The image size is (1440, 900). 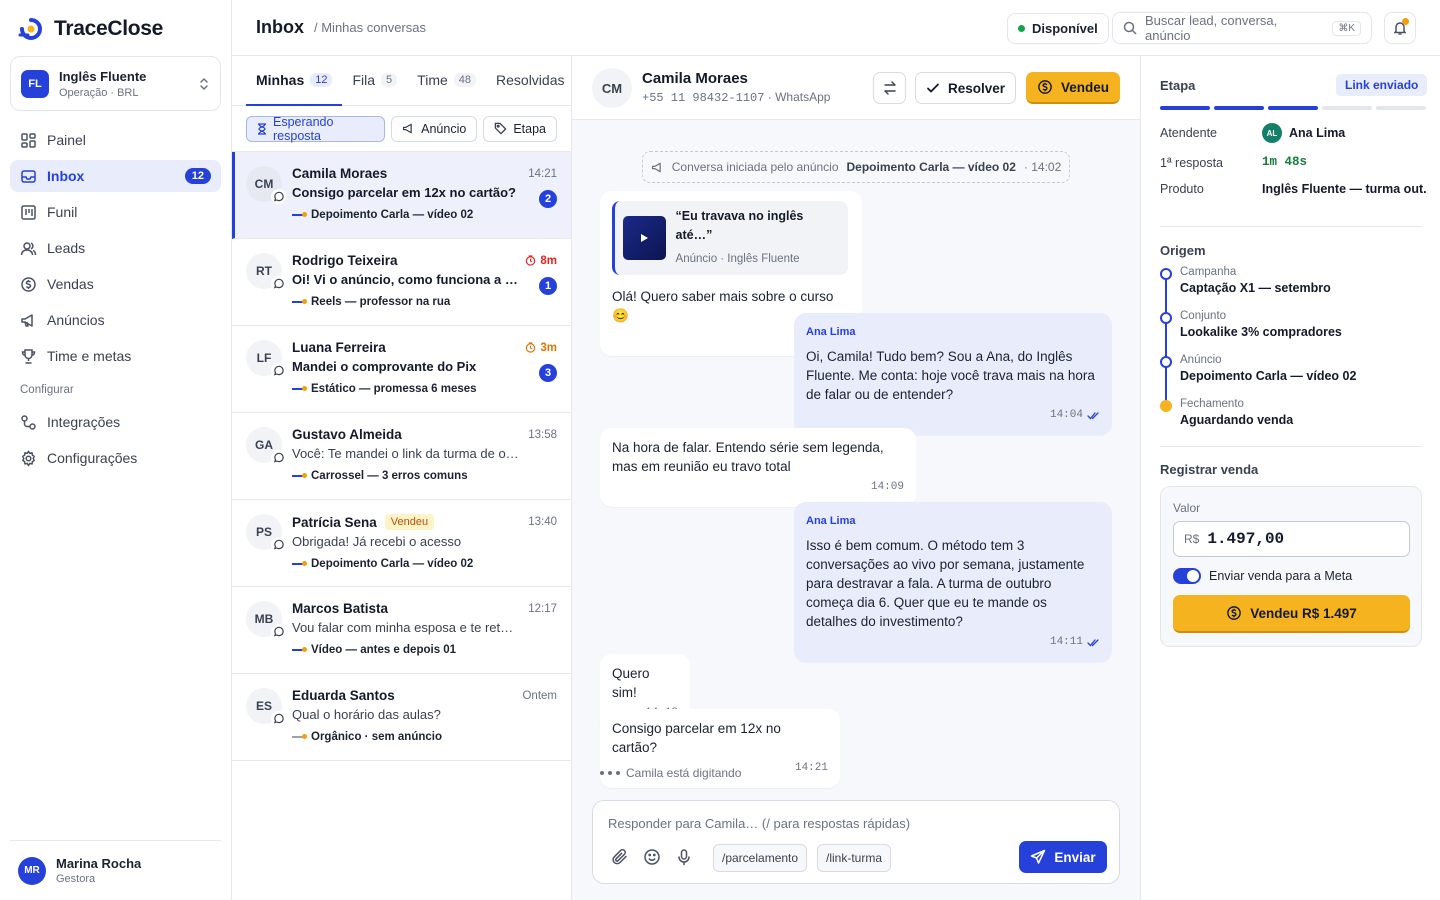 I want to click on contact-name: Eduarda Santos, so click(x=343, y=695).